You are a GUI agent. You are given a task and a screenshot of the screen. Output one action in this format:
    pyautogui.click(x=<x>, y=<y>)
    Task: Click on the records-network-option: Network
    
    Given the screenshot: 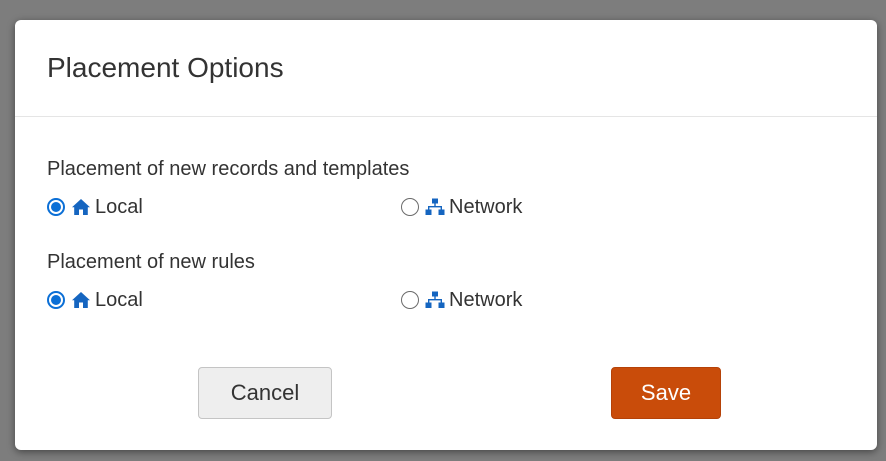 What is the action you would take?
    pyautogui.click(x=461, y=207)
    